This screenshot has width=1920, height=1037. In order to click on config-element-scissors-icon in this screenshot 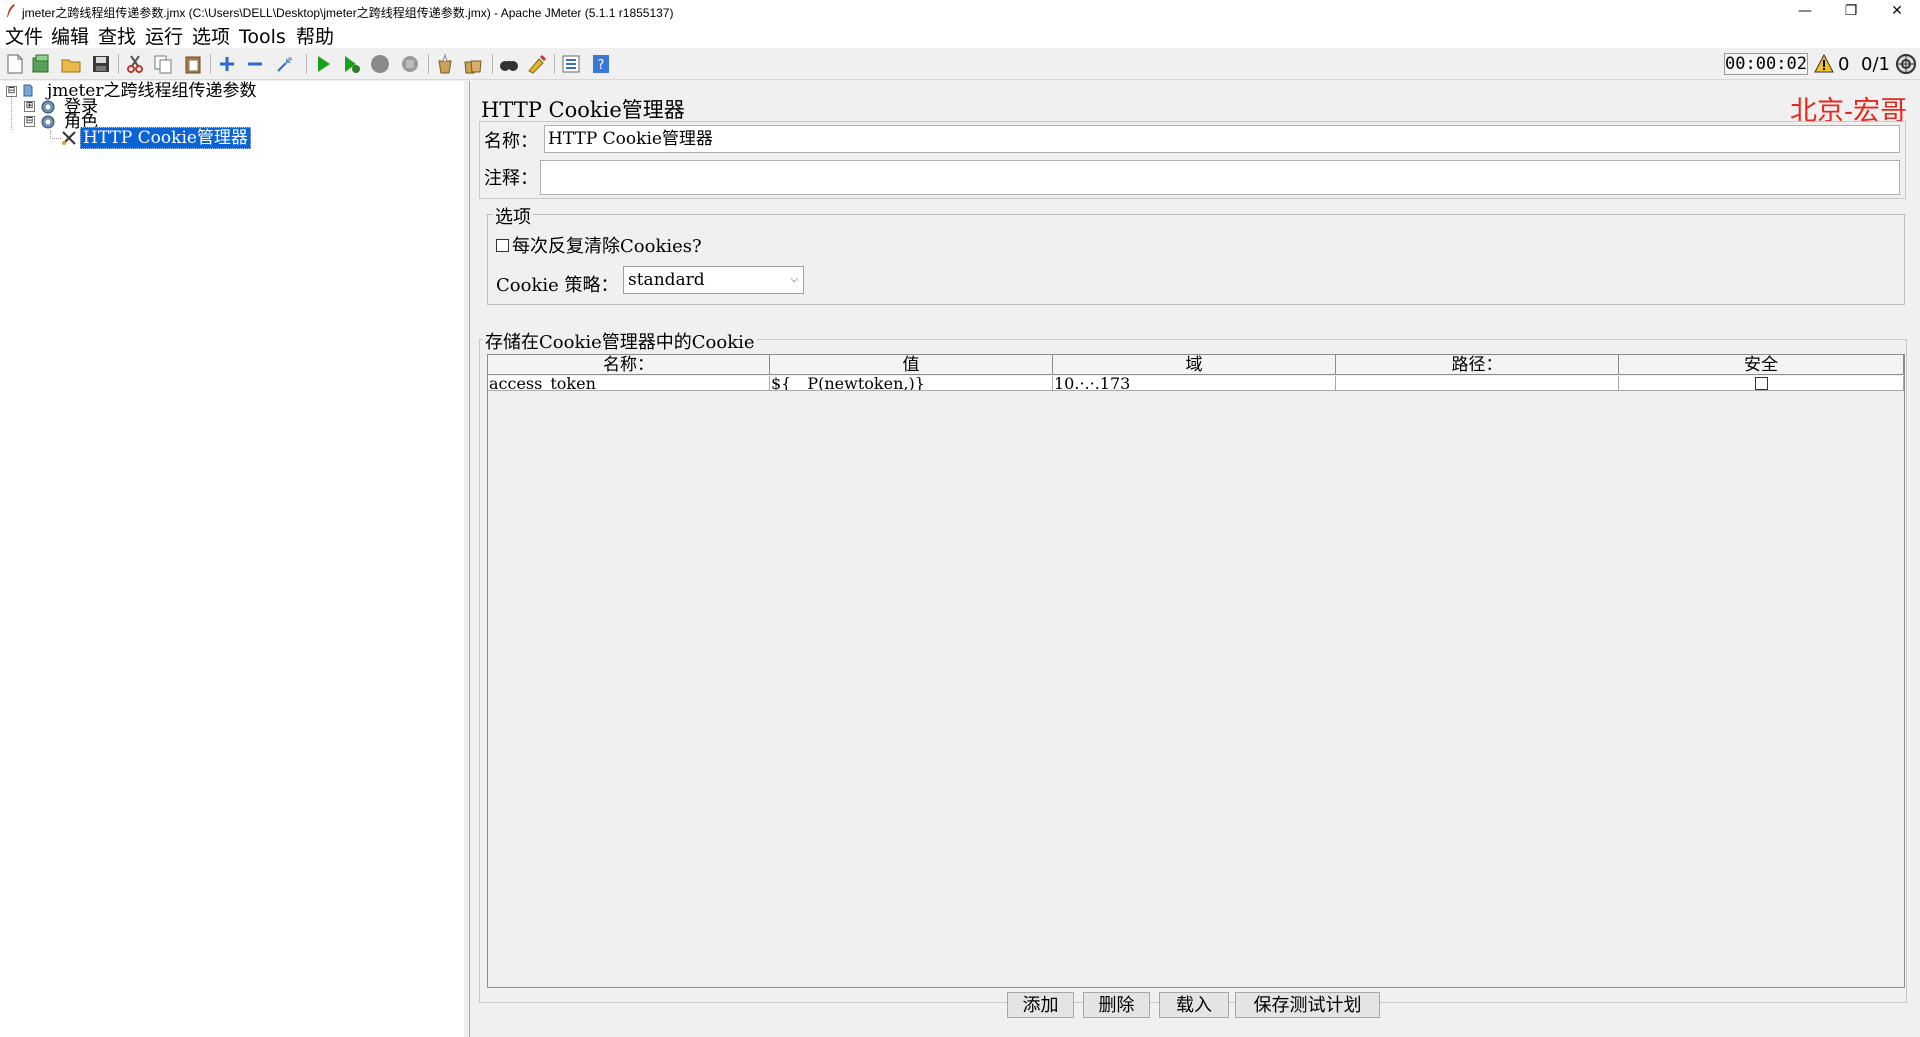, I will do `click(69, 138)`.